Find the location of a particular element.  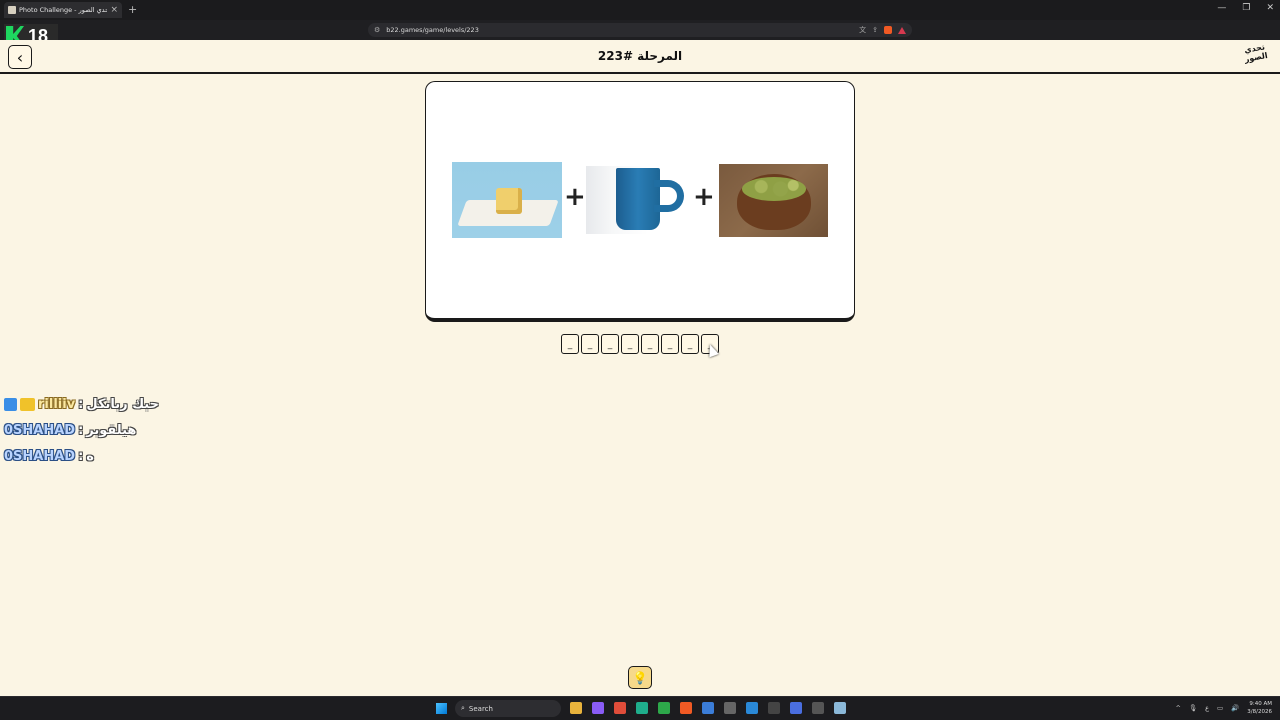

chevron-up-icon: ^ is located at coordinates (1177, 708).